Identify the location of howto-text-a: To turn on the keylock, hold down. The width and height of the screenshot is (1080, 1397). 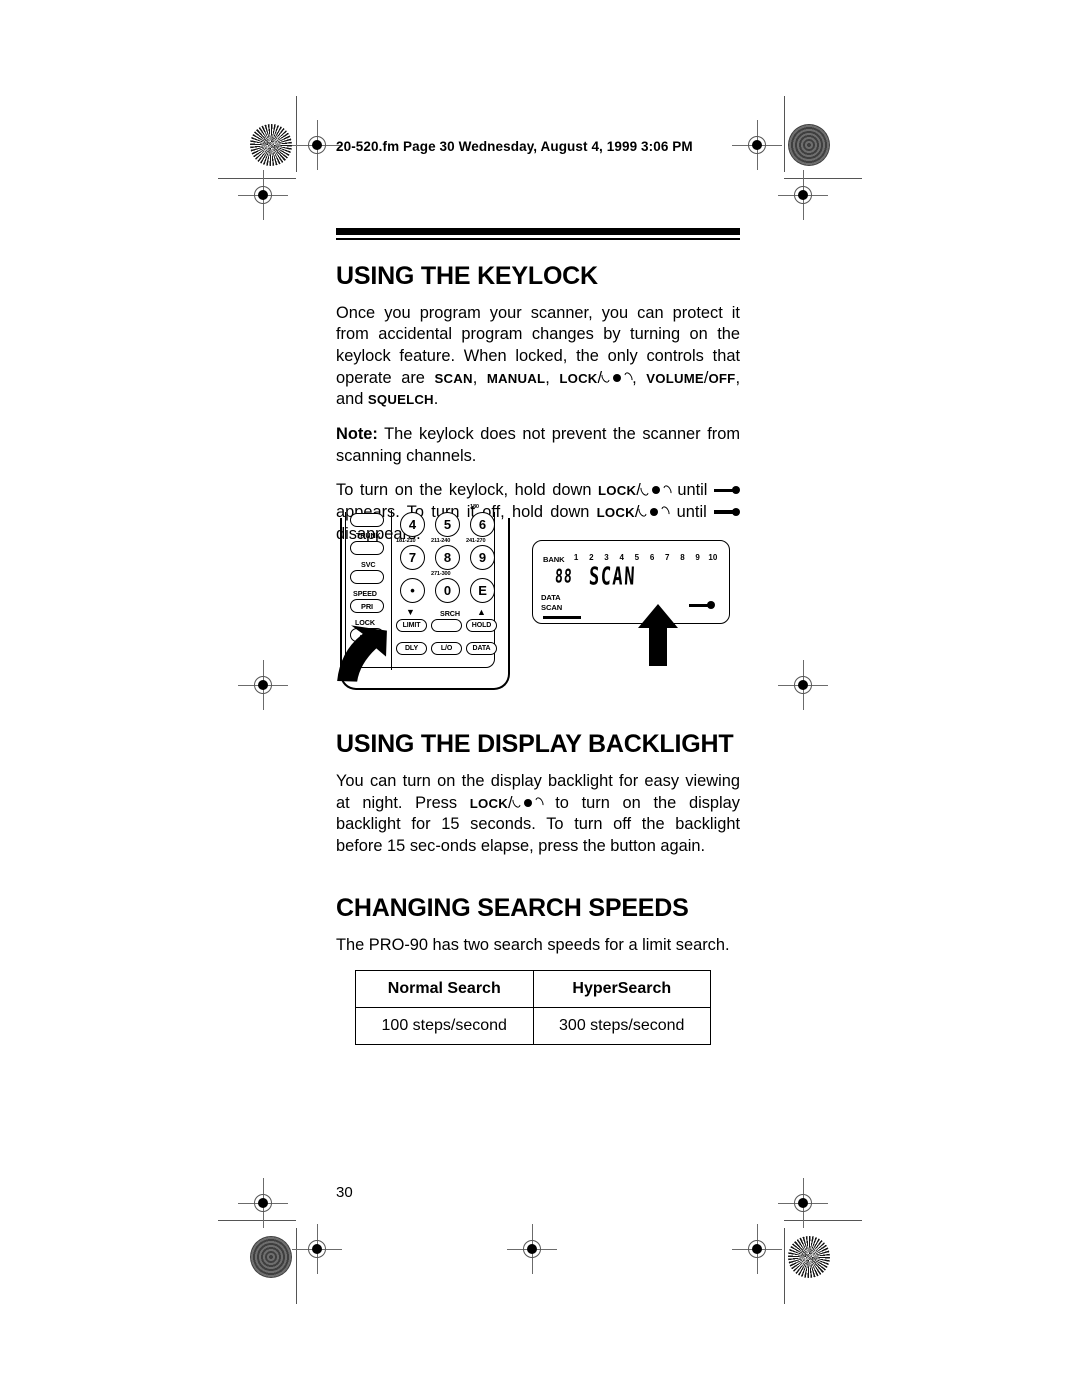
(467, 490).